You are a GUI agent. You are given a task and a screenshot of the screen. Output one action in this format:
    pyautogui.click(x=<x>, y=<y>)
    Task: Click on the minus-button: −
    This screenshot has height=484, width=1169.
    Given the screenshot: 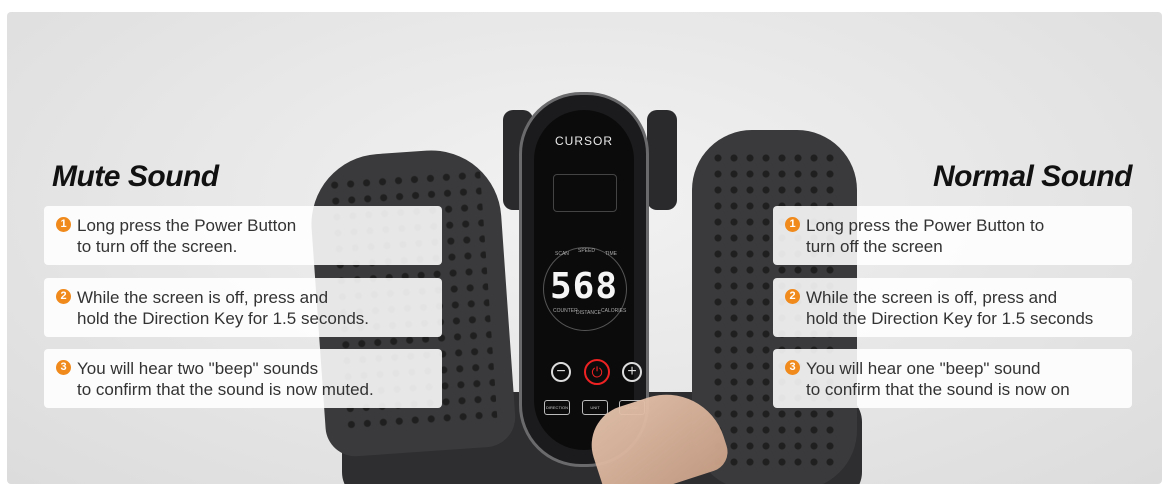 What is the action you would take?
    pyautogui.click(x=561, y=372)
    